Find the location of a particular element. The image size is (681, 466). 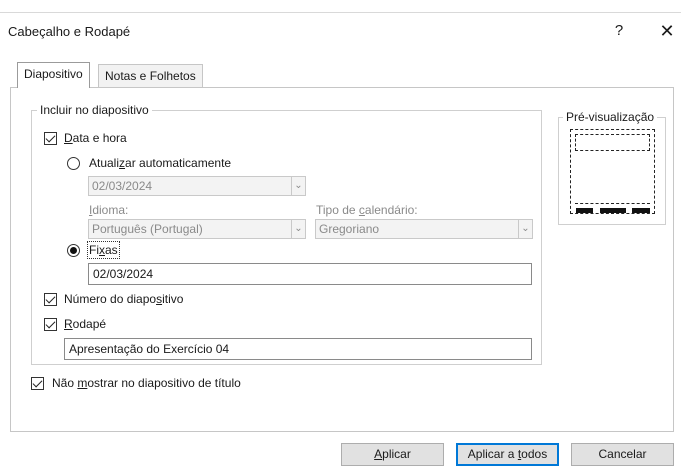

date-time-label: Data e hora is located at coordinates (95, 138).